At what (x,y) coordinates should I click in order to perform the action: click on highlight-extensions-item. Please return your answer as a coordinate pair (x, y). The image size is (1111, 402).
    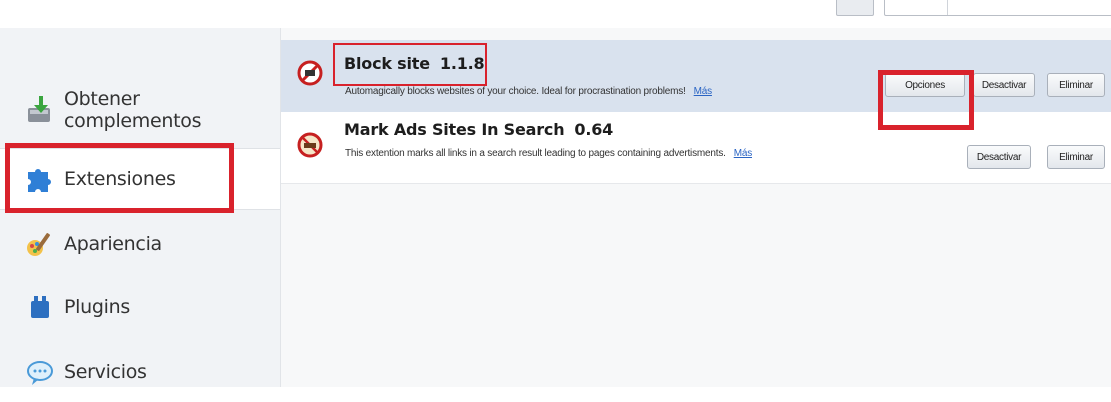
    Looking at the image, I should click on (119, 178).